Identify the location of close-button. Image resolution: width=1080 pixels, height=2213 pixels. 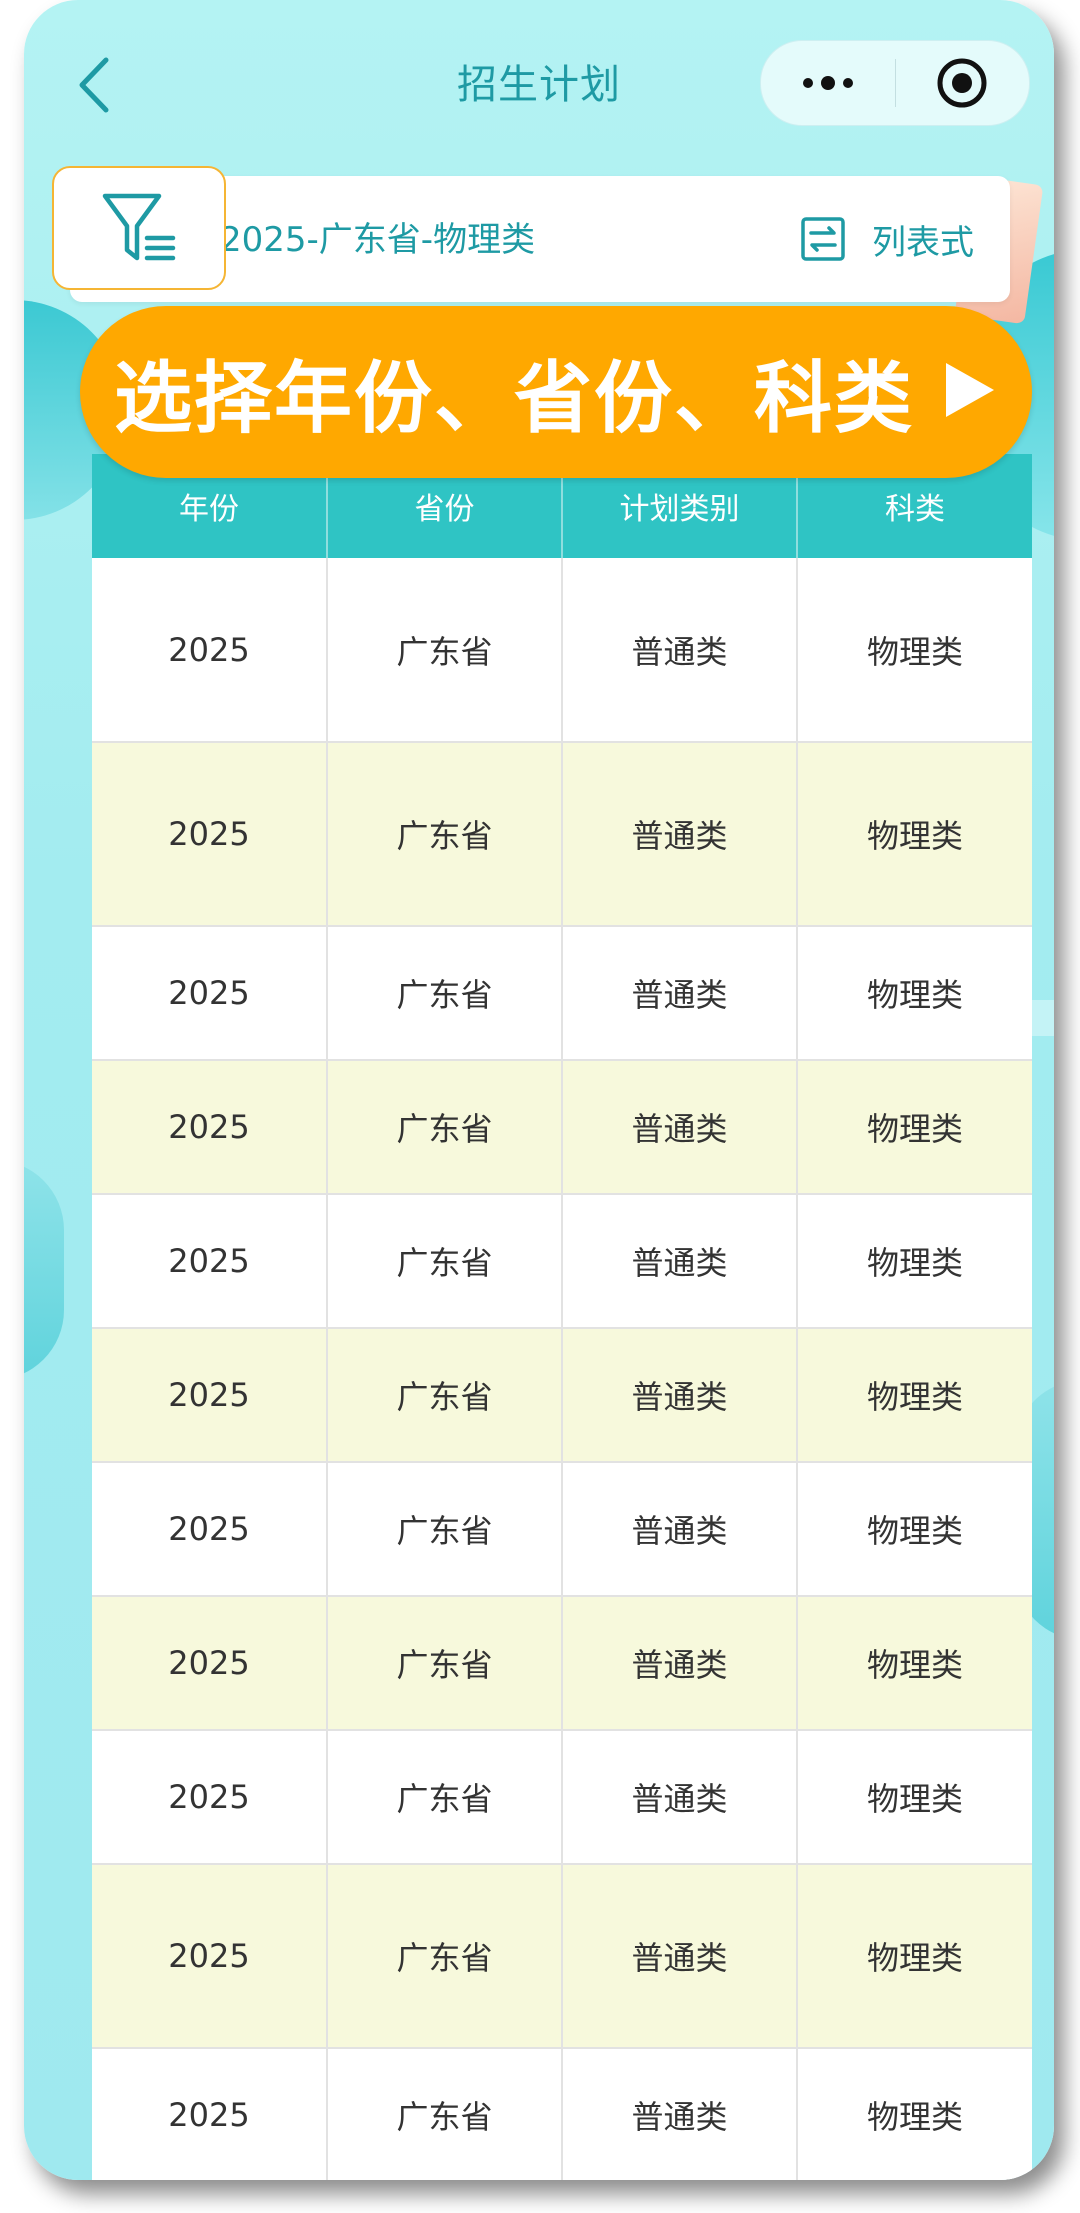
(963, 83).